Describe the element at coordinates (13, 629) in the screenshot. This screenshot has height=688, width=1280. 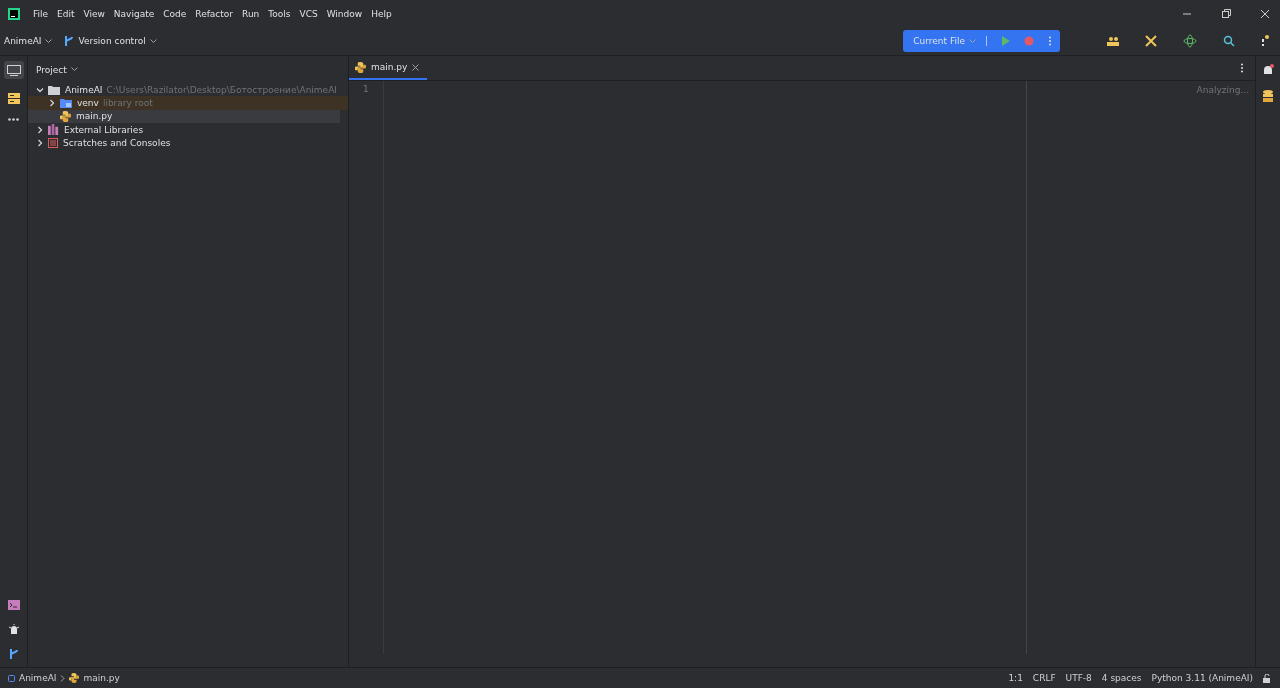
I see `bug-icon` at that location.